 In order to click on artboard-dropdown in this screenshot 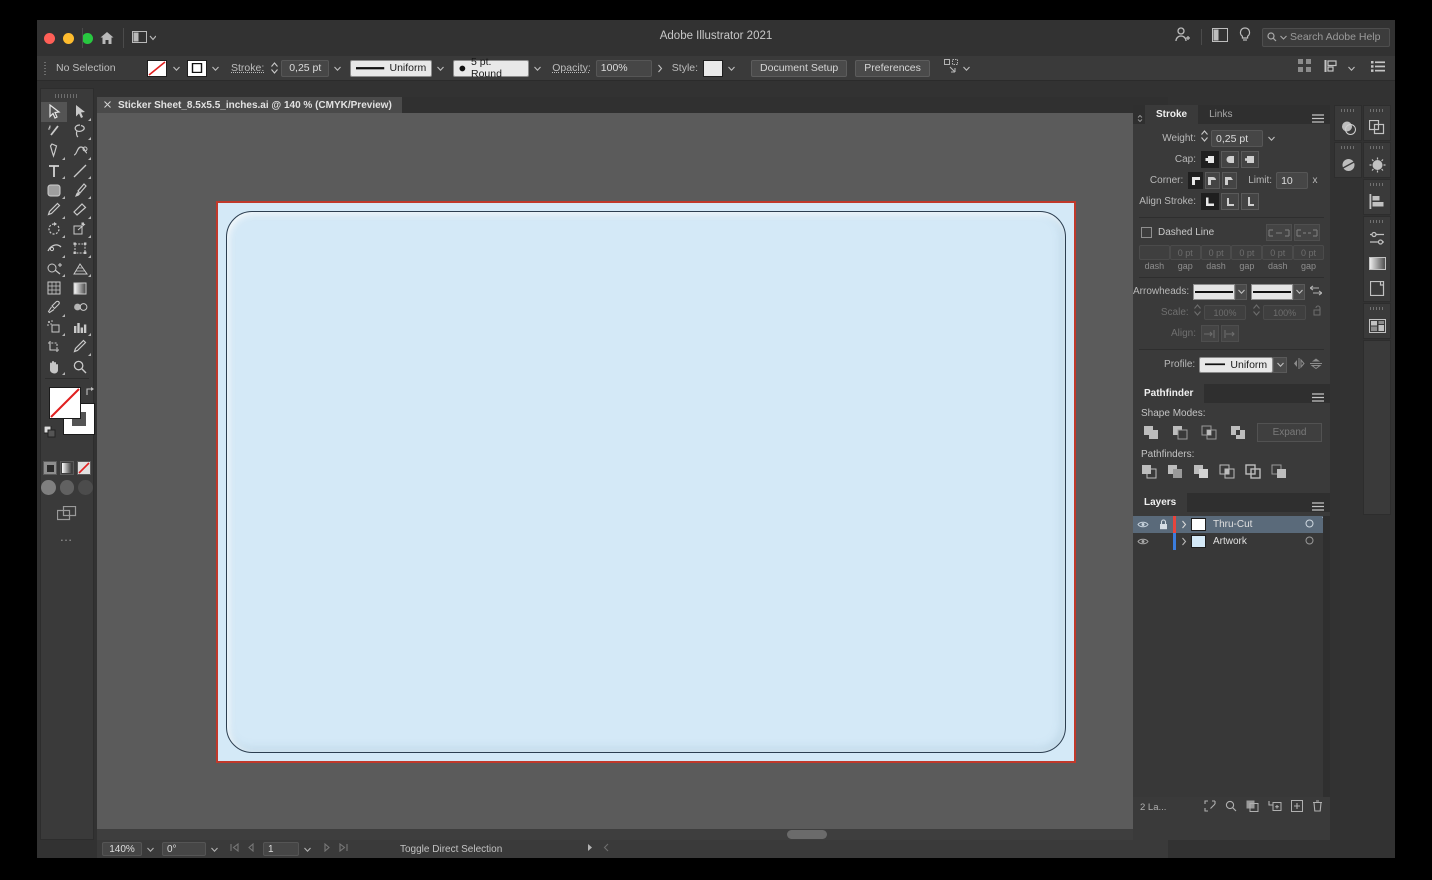, I will do `click(307, 849)`.